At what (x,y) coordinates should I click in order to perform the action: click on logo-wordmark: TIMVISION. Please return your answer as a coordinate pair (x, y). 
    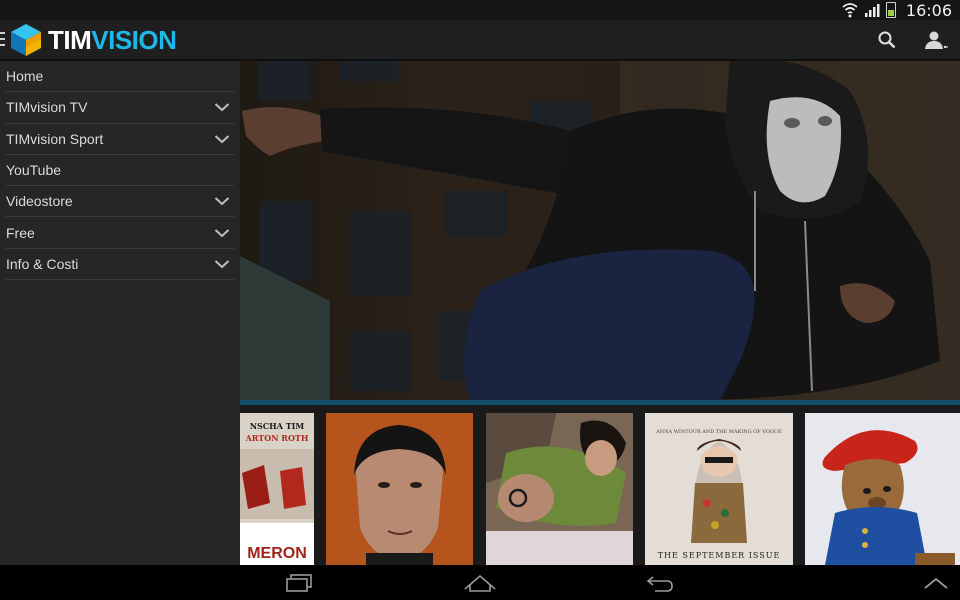
    Looking at the image, I should click on (112, 40).